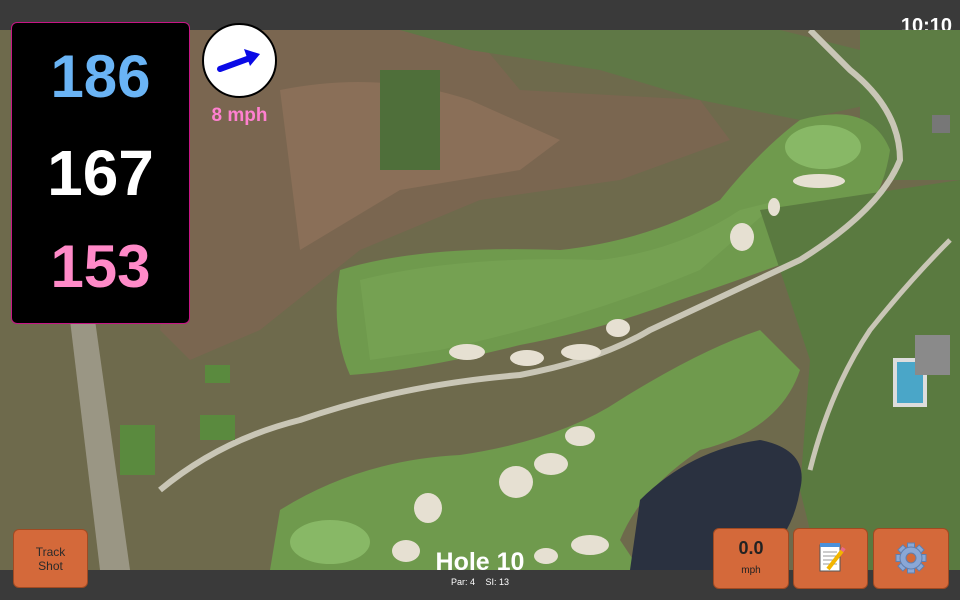 Image resolution: width=960 pixels, height=600 pixels. Describe the element at coordinates (751, 548) in the screenshot. I see `speed-value: 0.0` at that location.